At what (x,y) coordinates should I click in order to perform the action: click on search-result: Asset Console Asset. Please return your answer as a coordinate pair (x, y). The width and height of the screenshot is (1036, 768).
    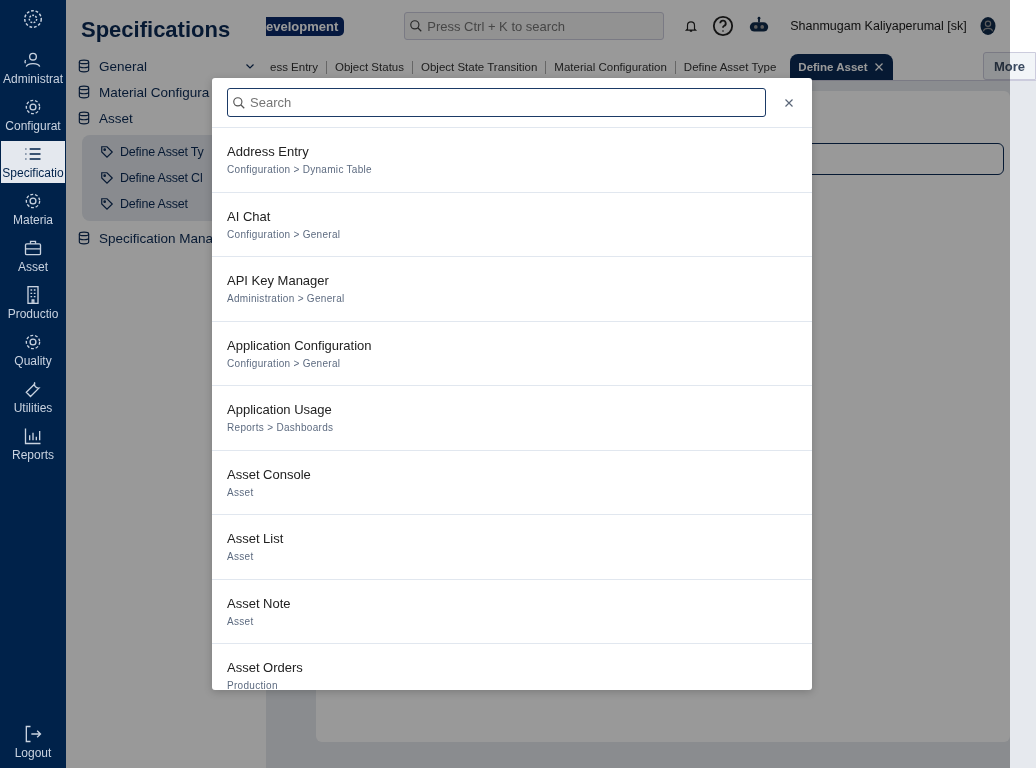
    Looking at the image, I should click on (512, 482).